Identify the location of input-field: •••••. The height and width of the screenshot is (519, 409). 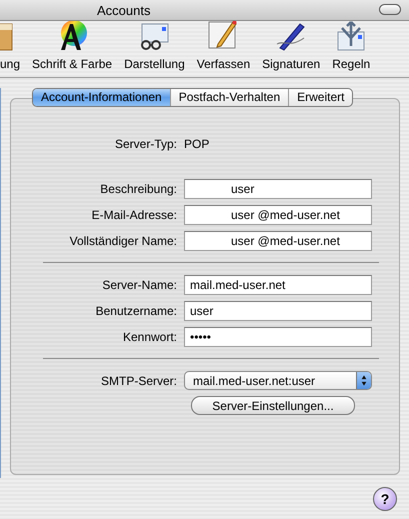
(278, 337).